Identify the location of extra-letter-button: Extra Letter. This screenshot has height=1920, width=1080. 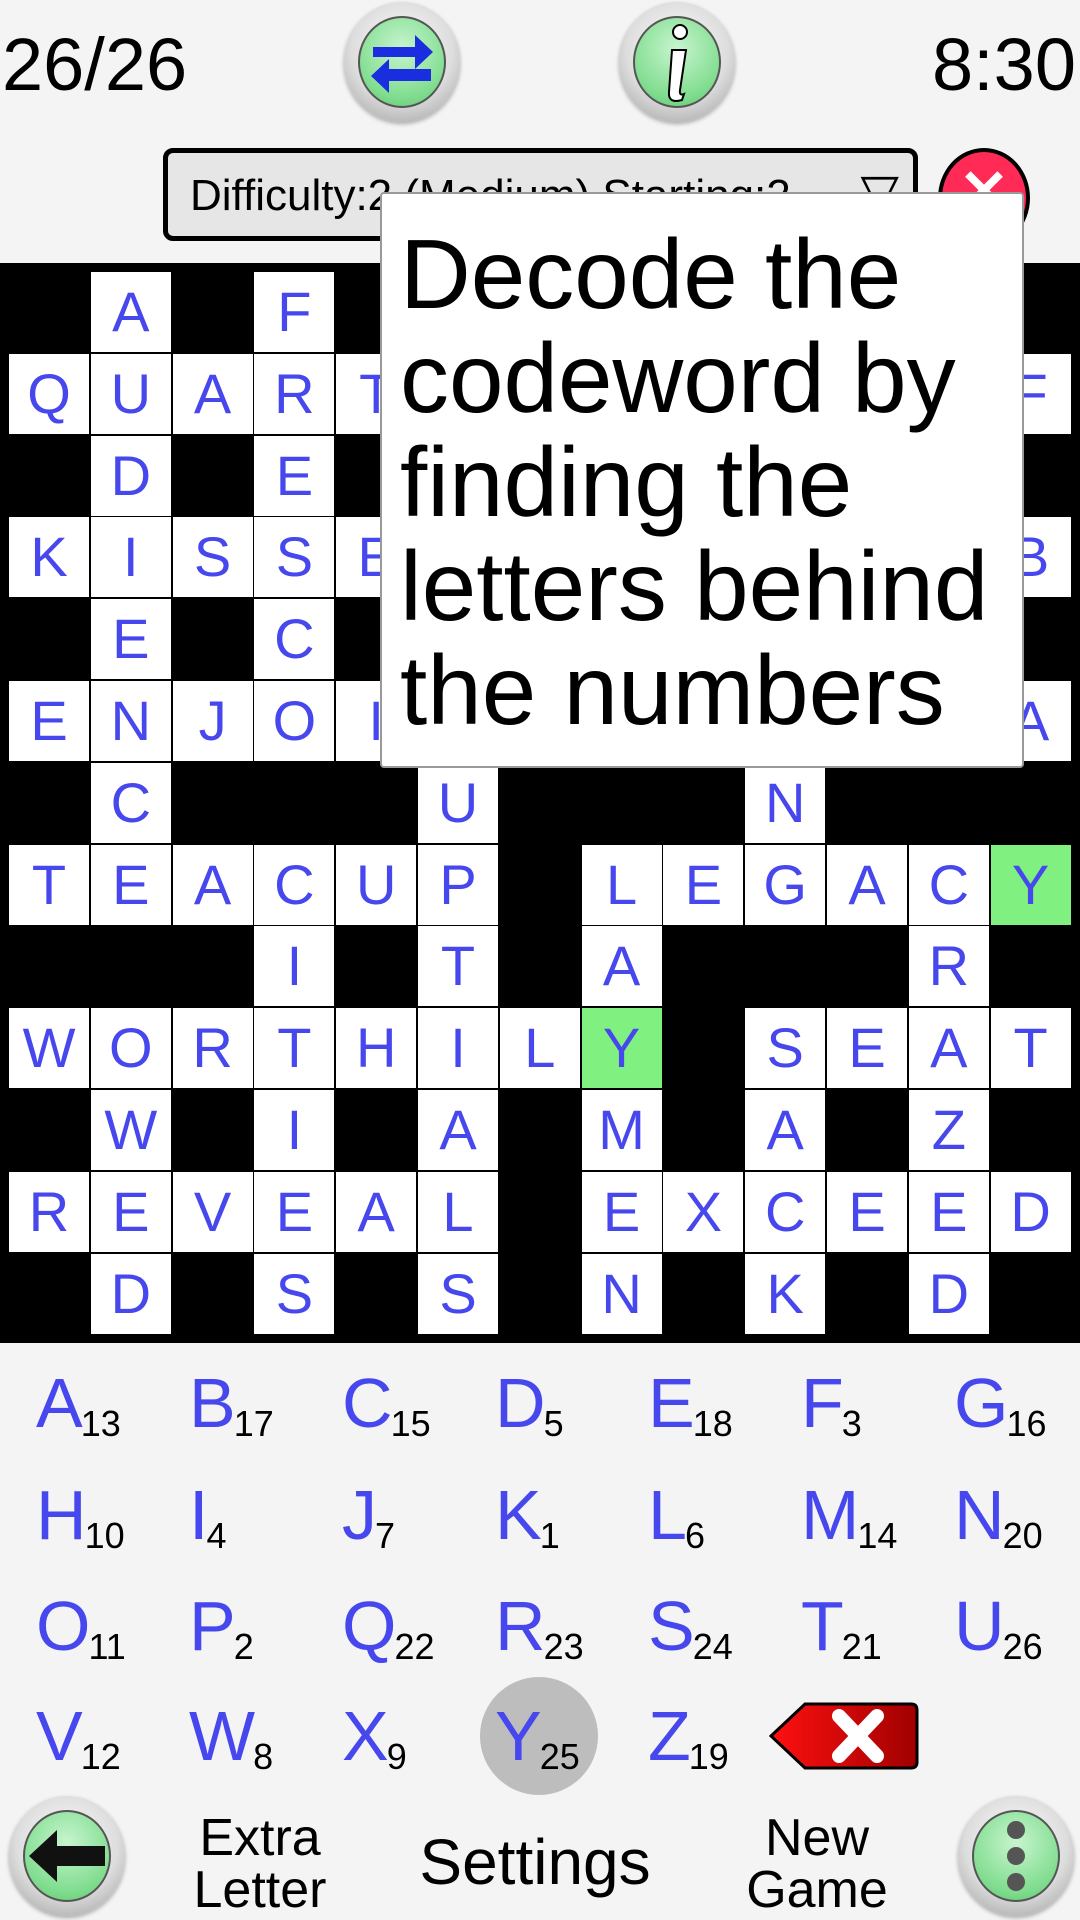
(260, 1864).